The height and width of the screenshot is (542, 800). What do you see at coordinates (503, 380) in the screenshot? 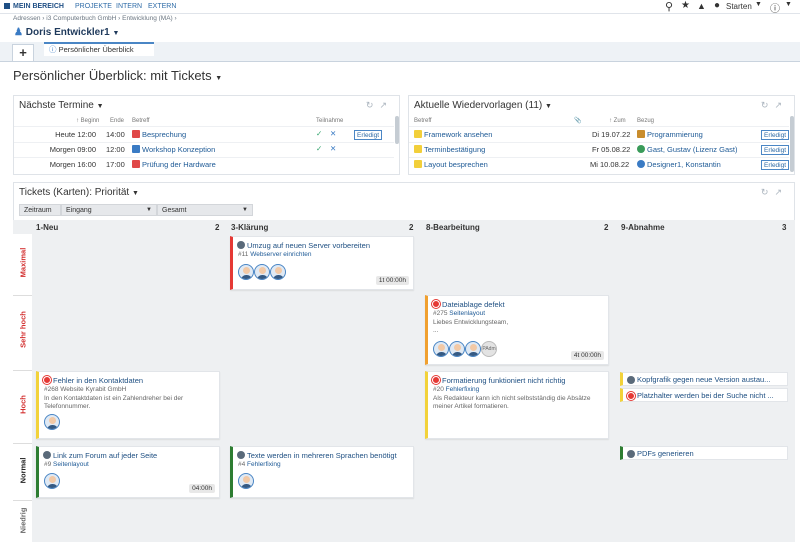
I see `ticket-title: Formatierung funktioniert nicht richtig` at bounding box center [503, 380].